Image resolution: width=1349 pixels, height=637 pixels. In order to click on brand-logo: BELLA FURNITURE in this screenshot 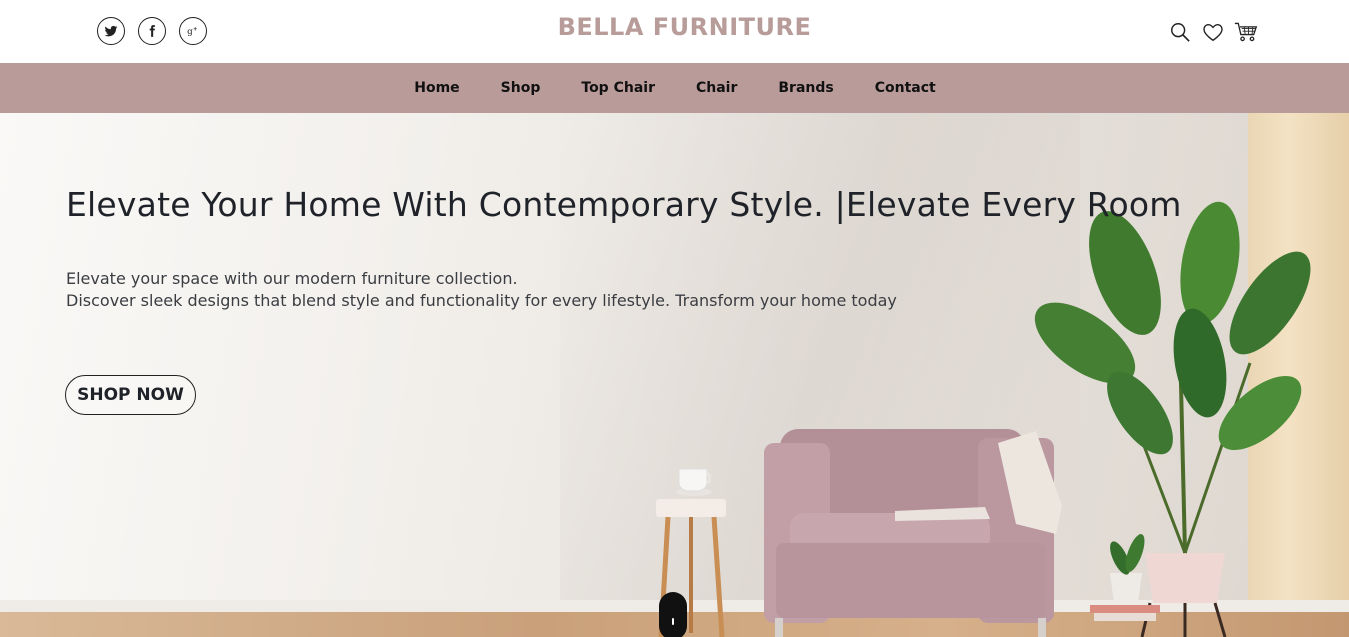, I will do `click(674, 27)`.